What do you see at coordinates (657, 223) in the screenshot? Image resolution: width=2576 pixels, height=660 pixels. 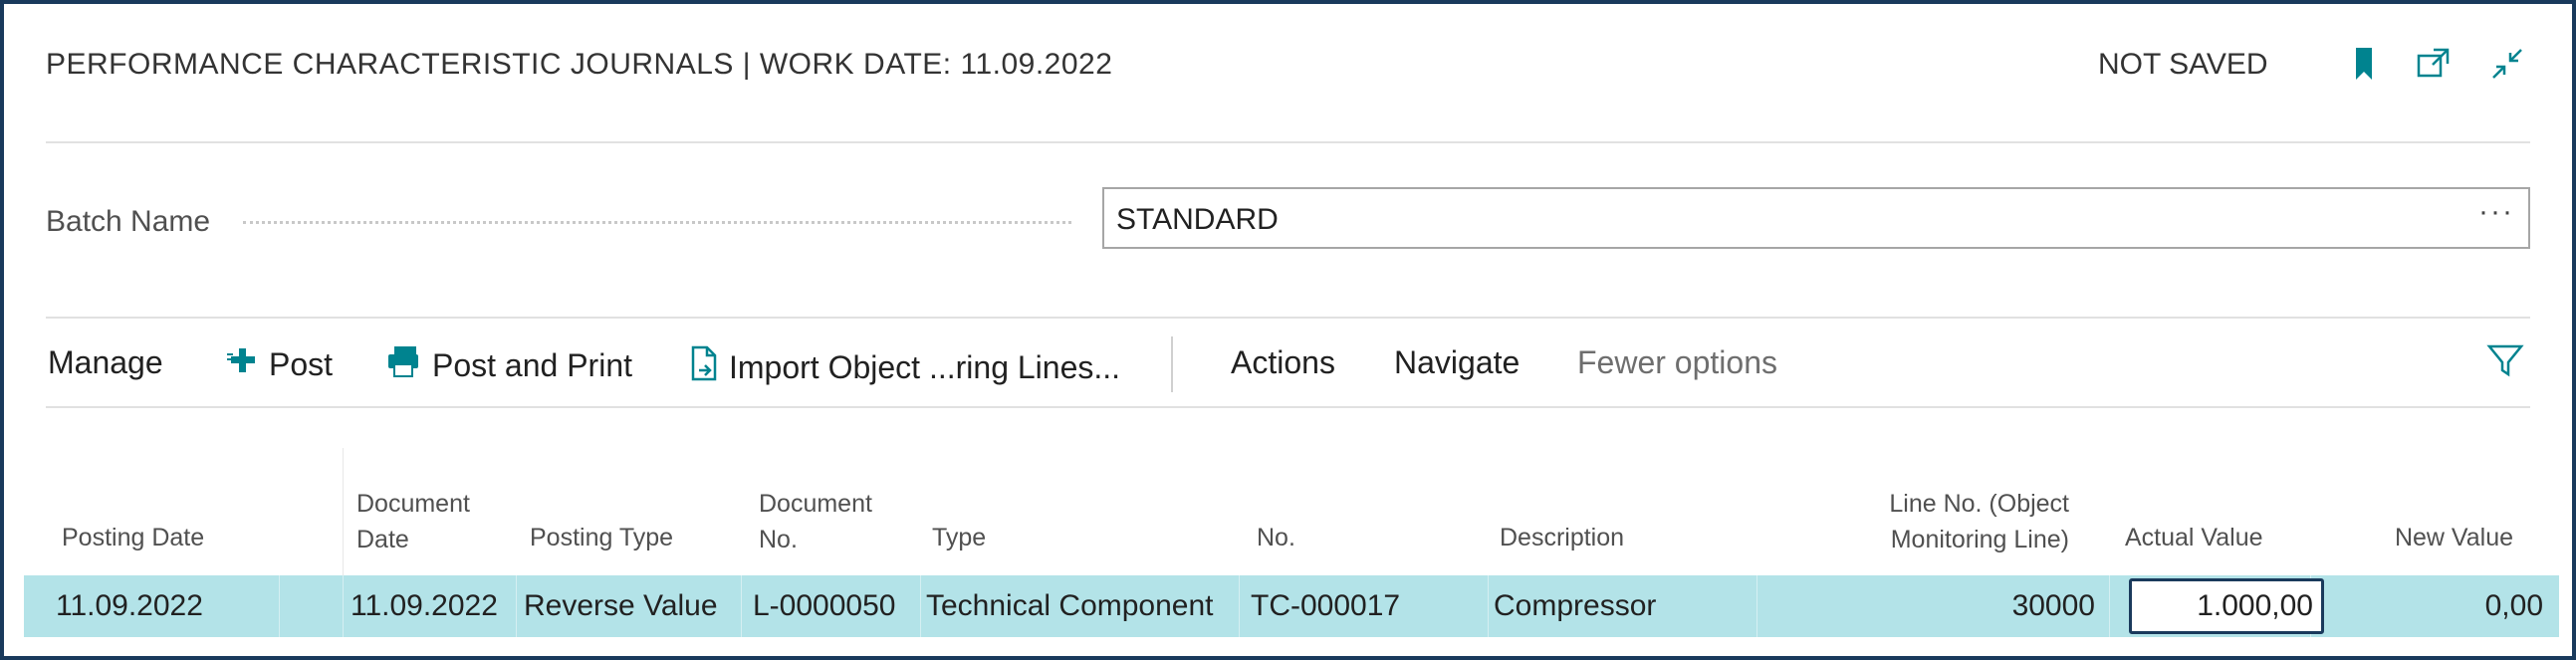 I see `label-leader-dots` at bounding box center [657, 223].